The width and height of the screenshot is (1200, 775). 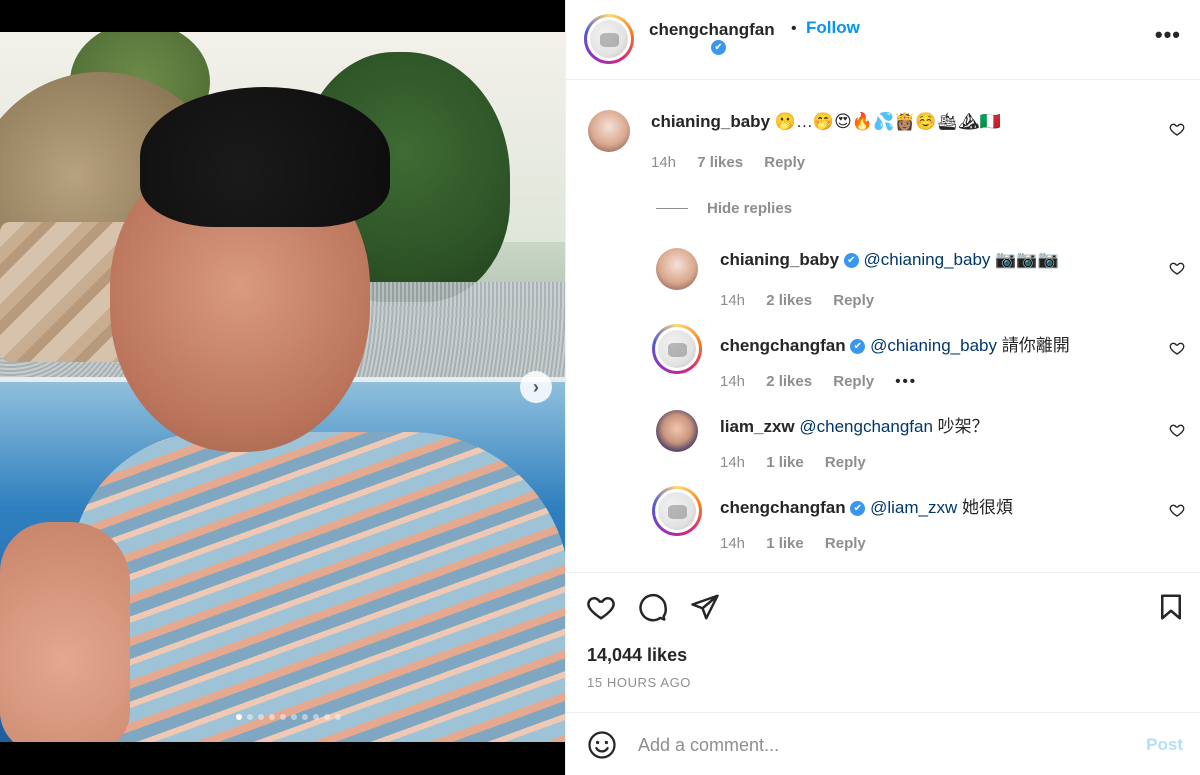 I want to click on reply-text-line: chengchangfan ✔ @chianing_baby 請你離開, so click(x=895, y=343).